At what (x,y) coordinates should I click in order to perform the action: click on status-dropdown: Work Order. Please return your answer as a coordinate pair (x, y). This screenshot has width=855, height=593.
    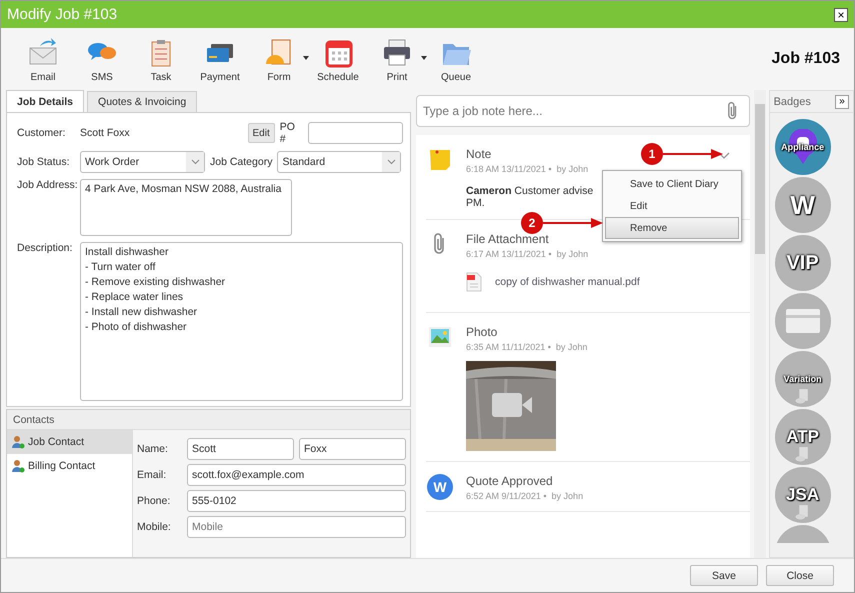
    Looking at the image, I should click on (142, 162).